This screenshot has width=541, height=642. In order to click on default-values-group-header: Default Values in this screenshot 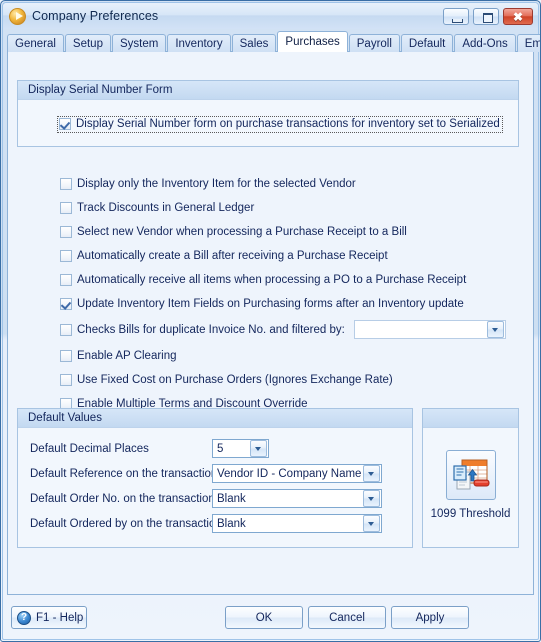, I will do `click(215, 418)`.